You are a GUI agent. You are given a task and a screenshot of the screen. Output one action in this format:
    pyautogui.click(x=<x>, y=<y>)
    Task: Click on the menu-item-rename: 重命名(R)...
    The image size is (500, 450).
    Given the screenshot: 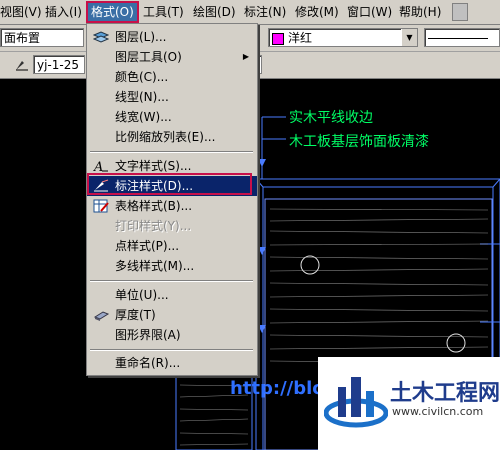 What is the action you would take?
    pyautogui.click(x=172, y=363)
    